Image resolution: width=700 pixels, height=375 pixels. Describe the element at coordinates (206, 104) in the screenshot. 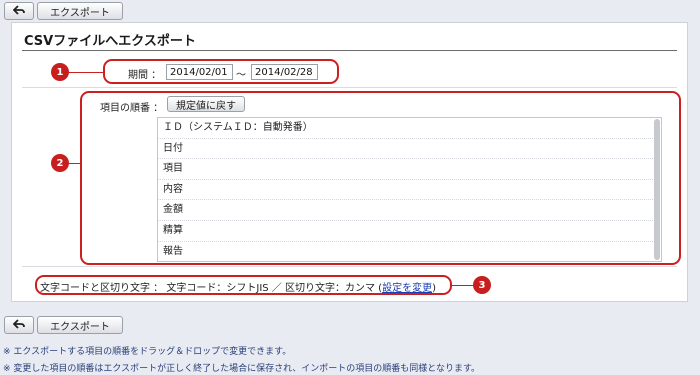

I see `reset-order-button: 規定値に戻す` at that location.